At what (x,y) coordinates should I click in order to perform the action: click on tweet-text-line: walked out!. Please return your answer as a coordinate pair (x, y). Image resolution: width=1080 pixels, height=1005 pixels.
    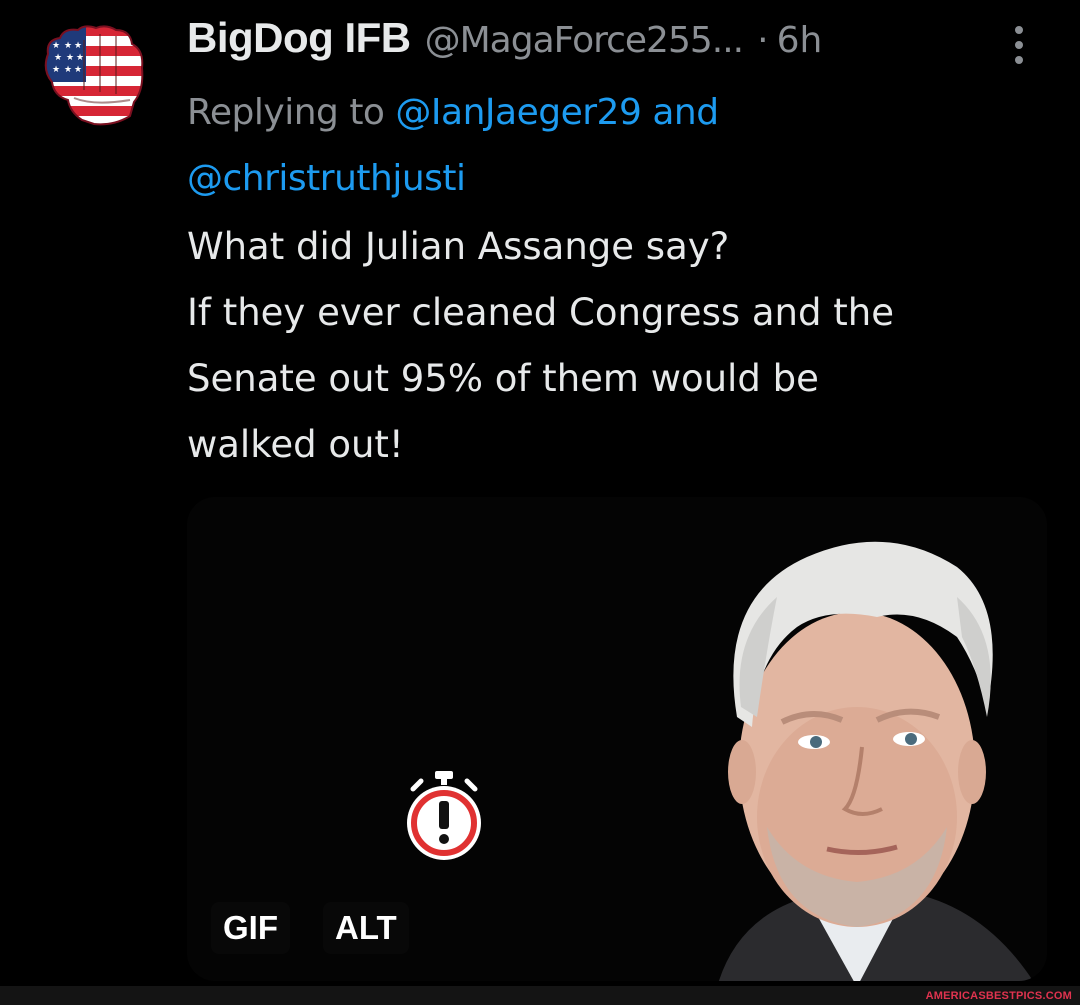
    Looking at the image, I should click on (295, 444).